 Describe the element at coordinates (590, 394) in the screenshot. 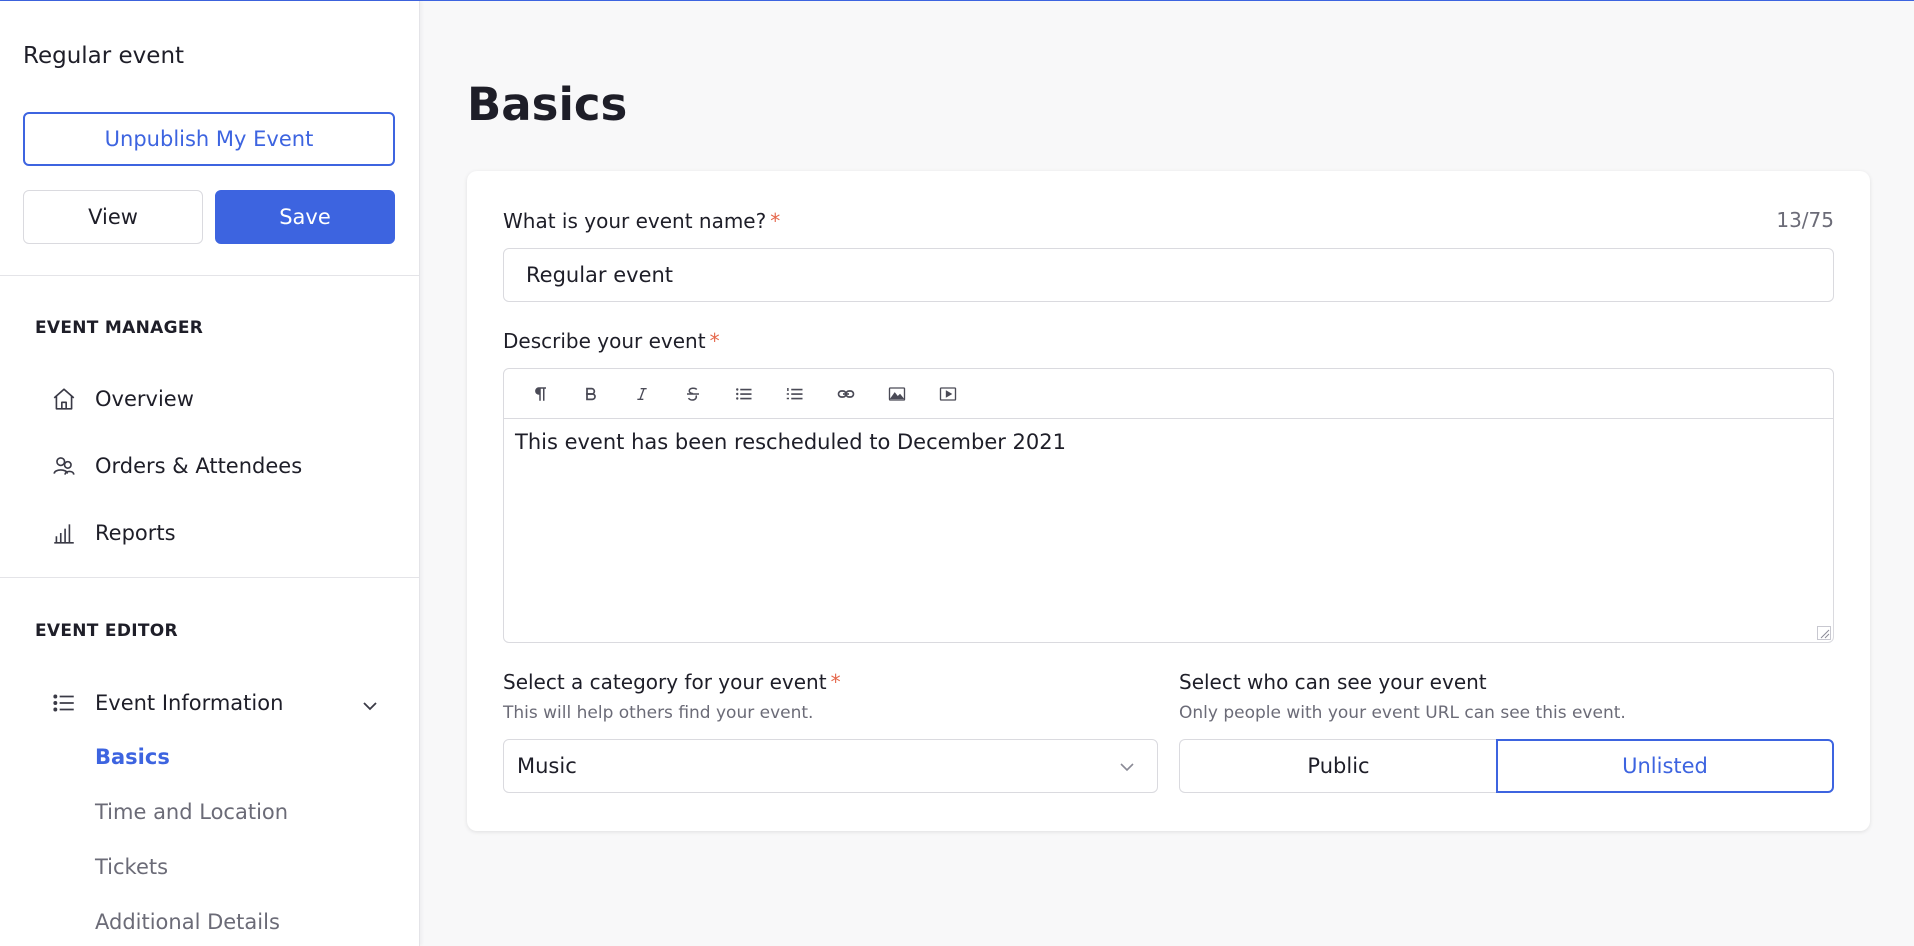

I see `bold-icon` at that location.